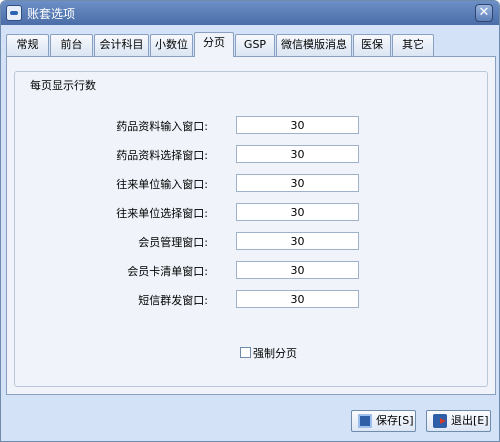 This screenshot has height=442, width=500. What do you see at coordinates (162, 184) in the screenshot?
I see `row-label: 往来单位输入窗口:` at bounding box center [162, 184].